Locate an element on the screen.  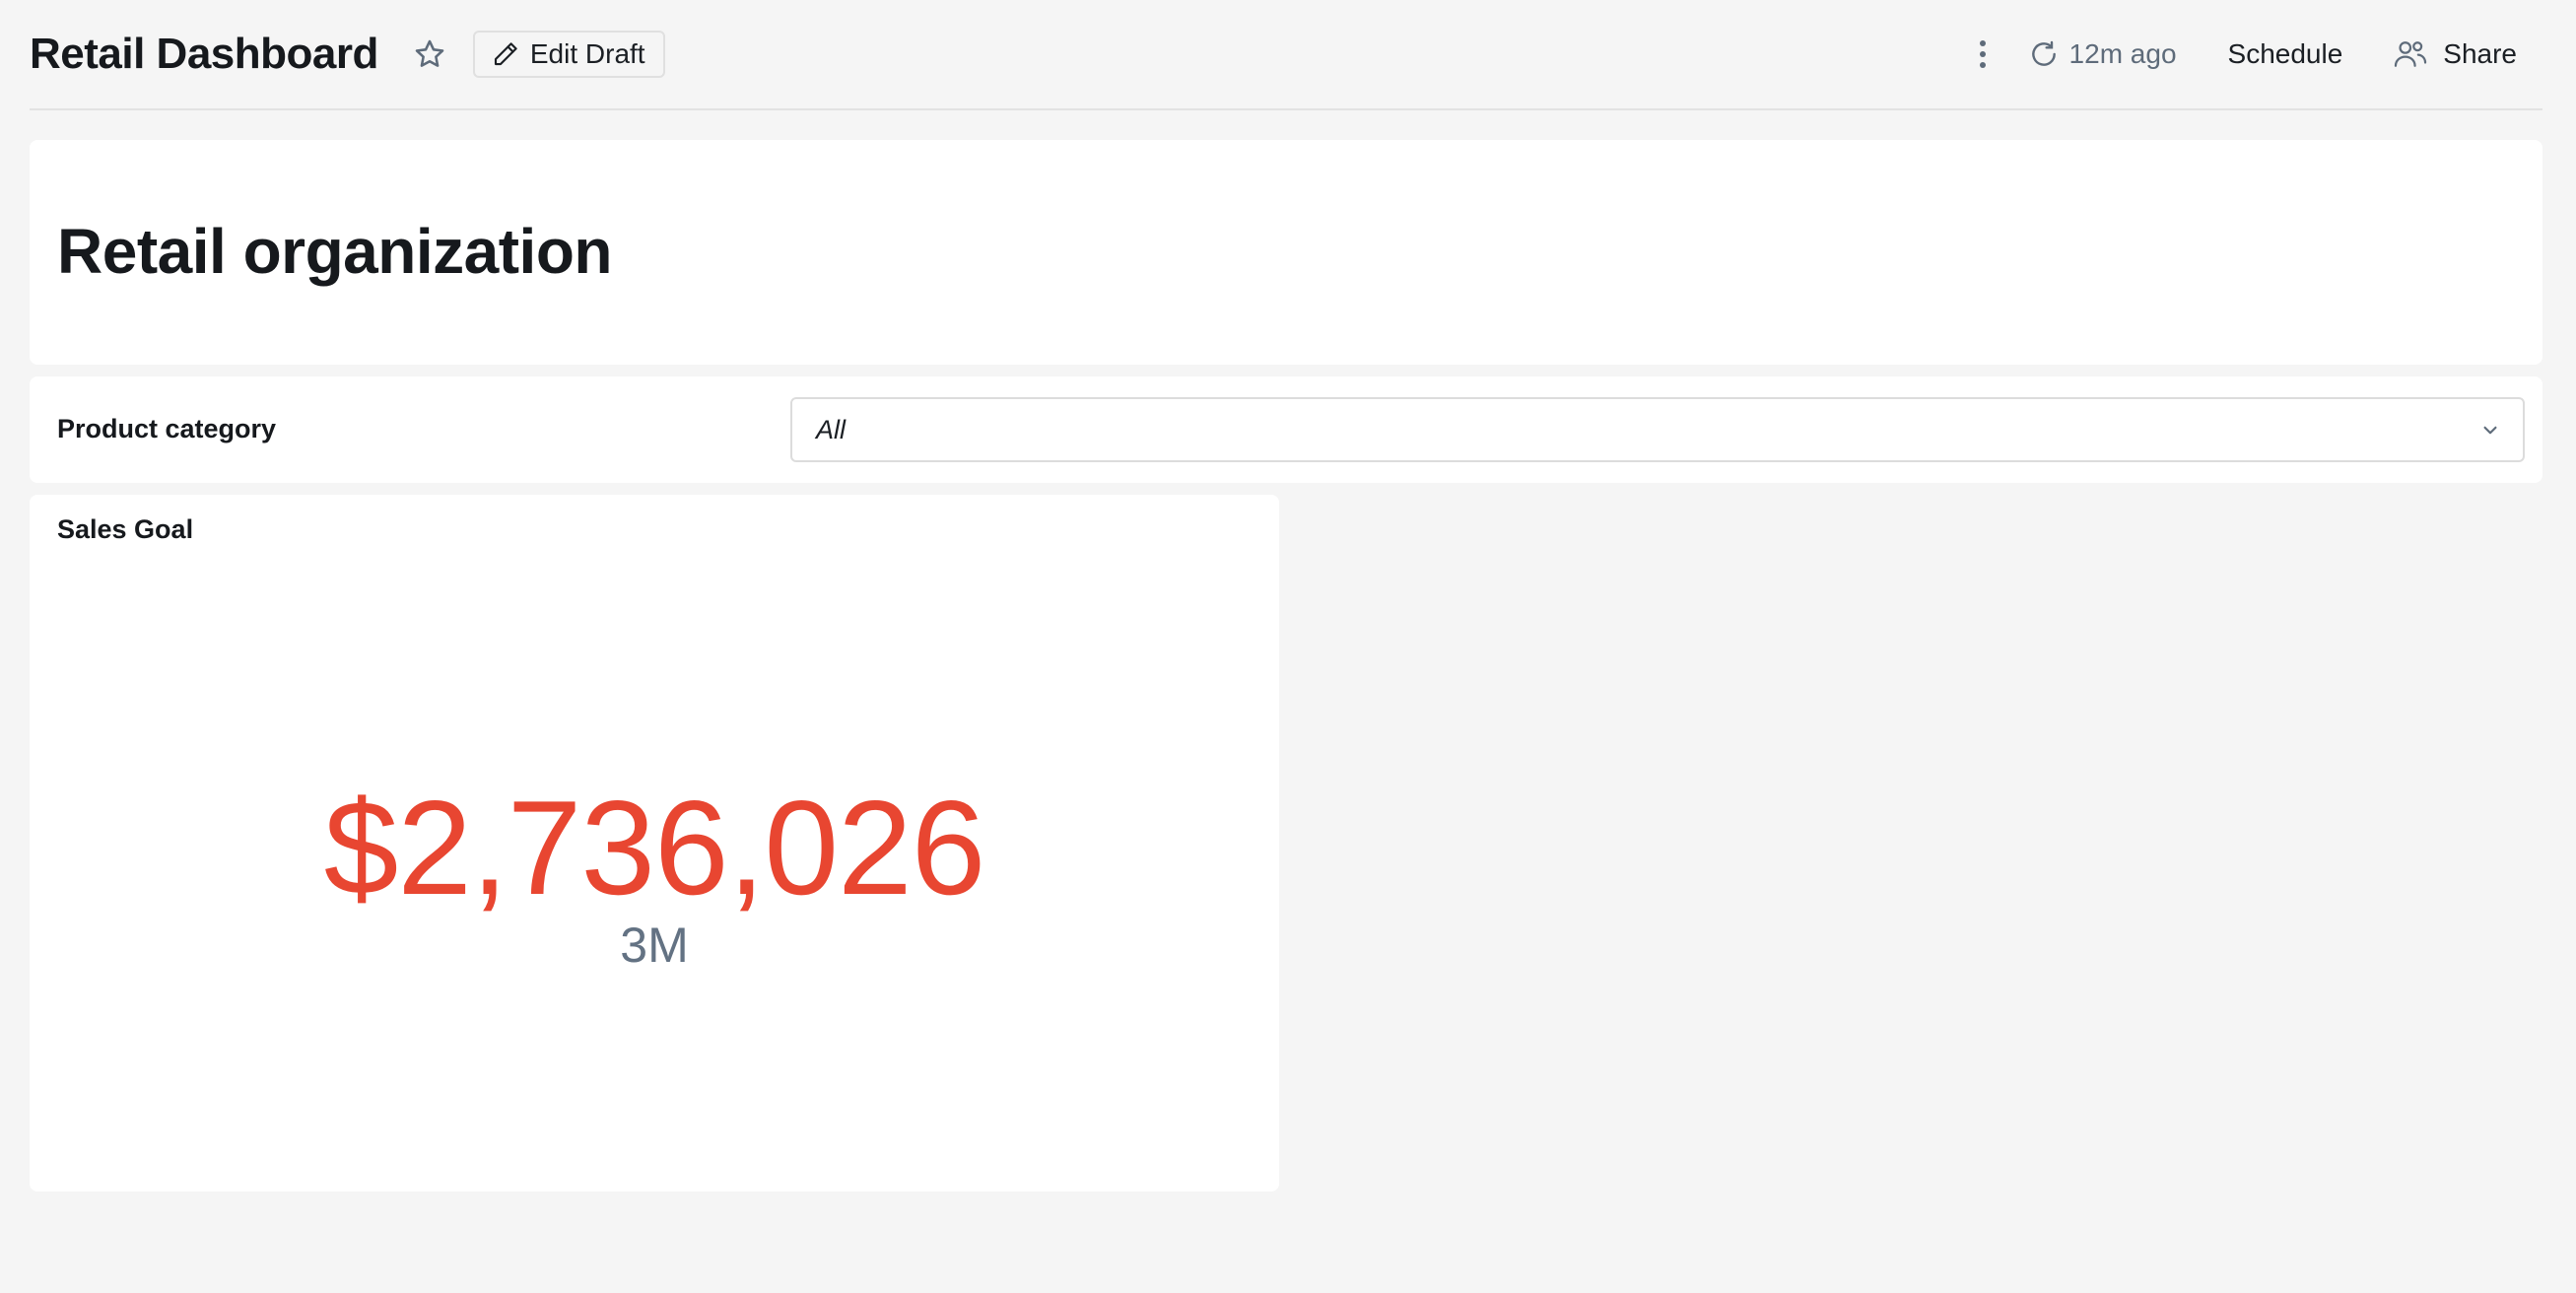
refresh-button: 12m ago is located at coordinates (2102, 54).